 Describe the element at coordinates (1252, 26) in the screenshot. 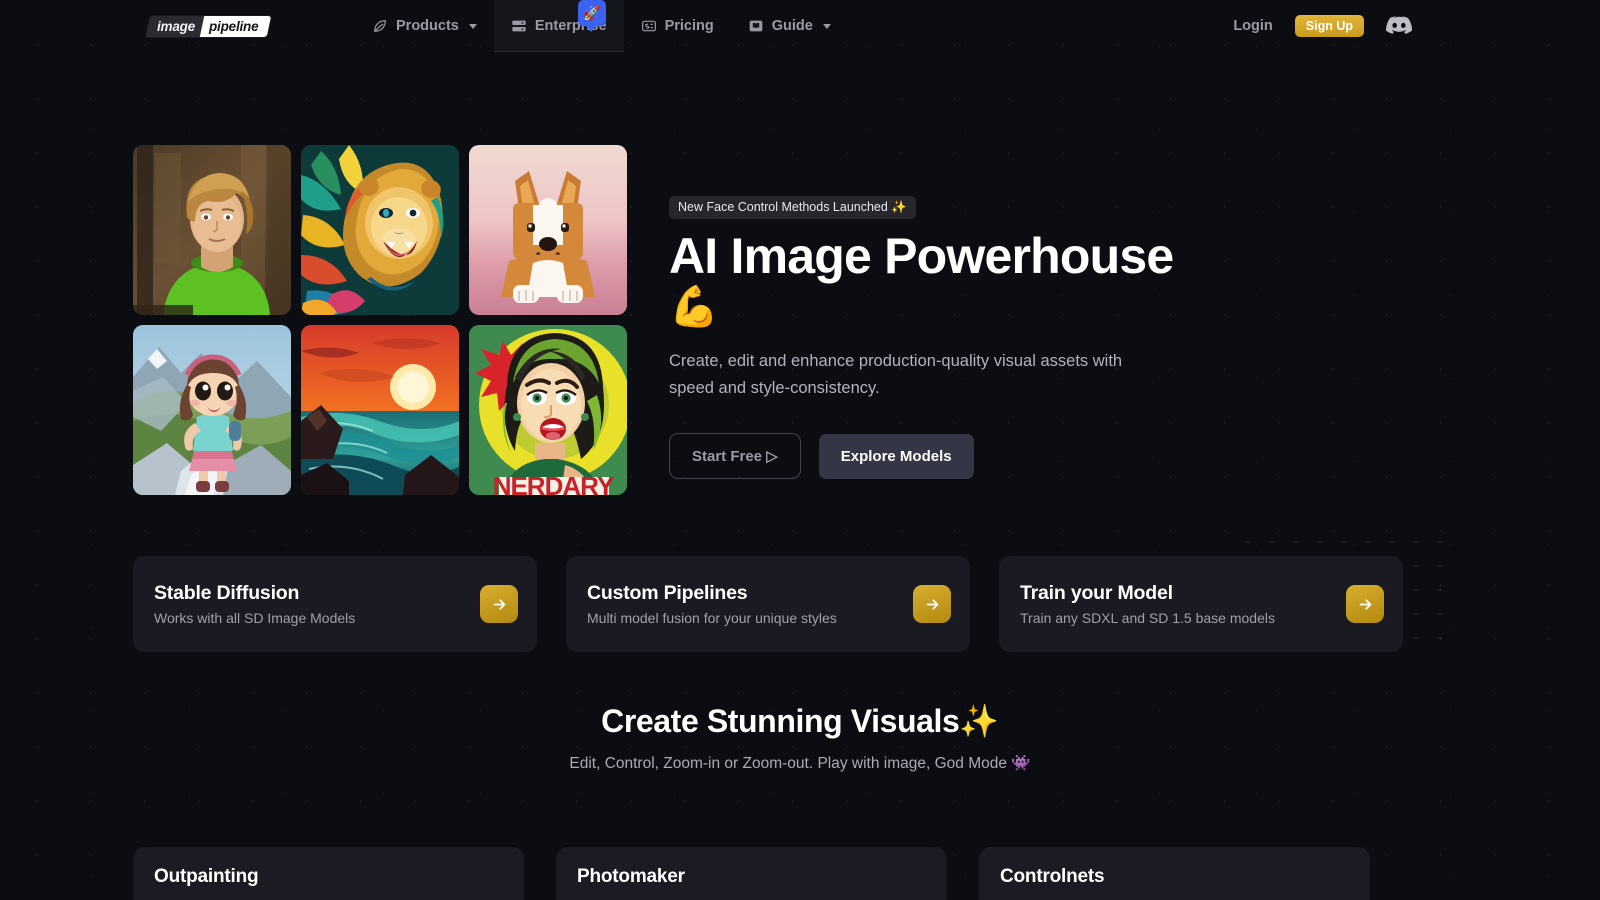

I see `login-link: Login` at that location.